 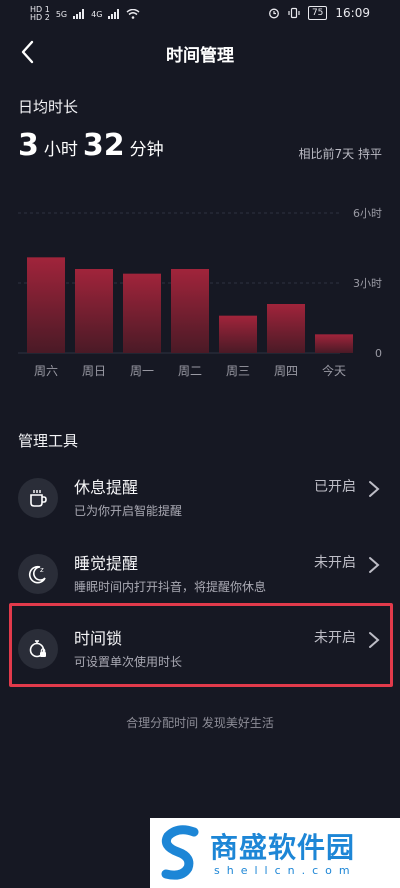 What do you see at coordinates (201, 502) in the screenshot?
I see `rest-reminder-item: 休息提醒 已为你开启智能提醒 已开启` at bounding box center [201, 502].